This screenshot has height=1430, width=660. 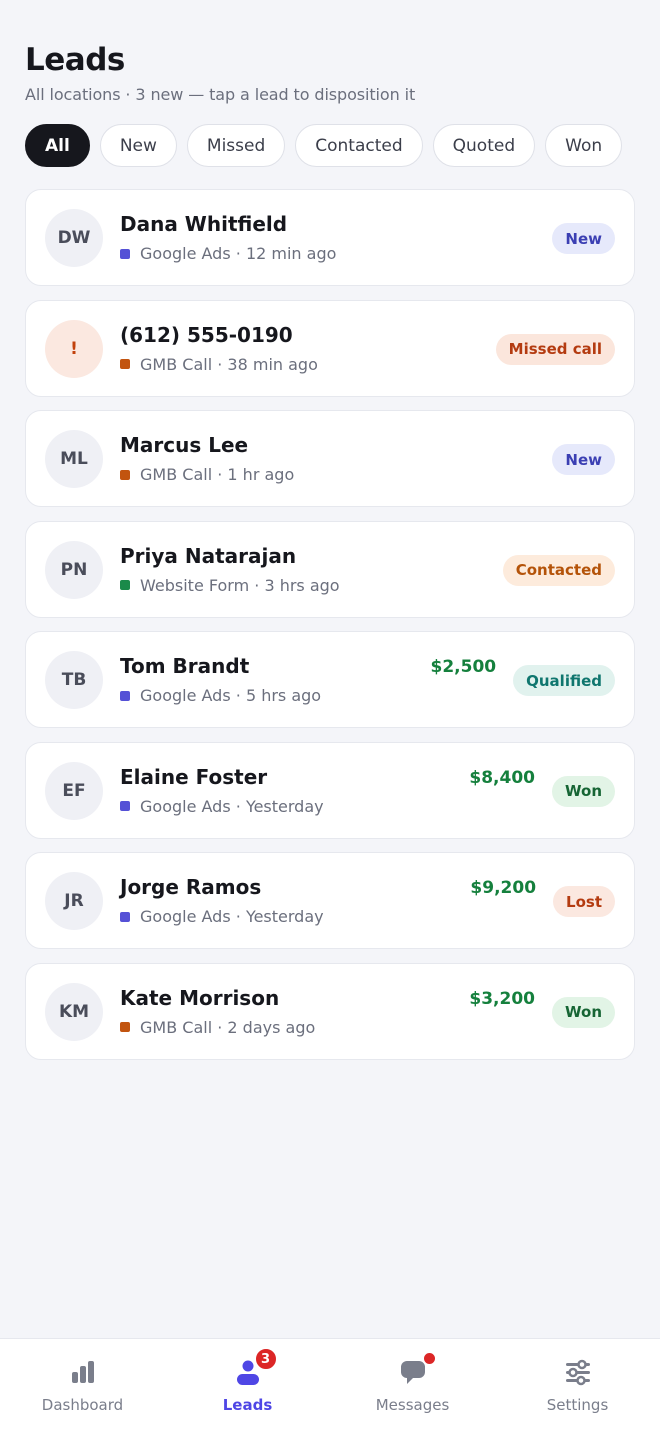 I want to click on avatar: EF, so click(x=74, y=790).